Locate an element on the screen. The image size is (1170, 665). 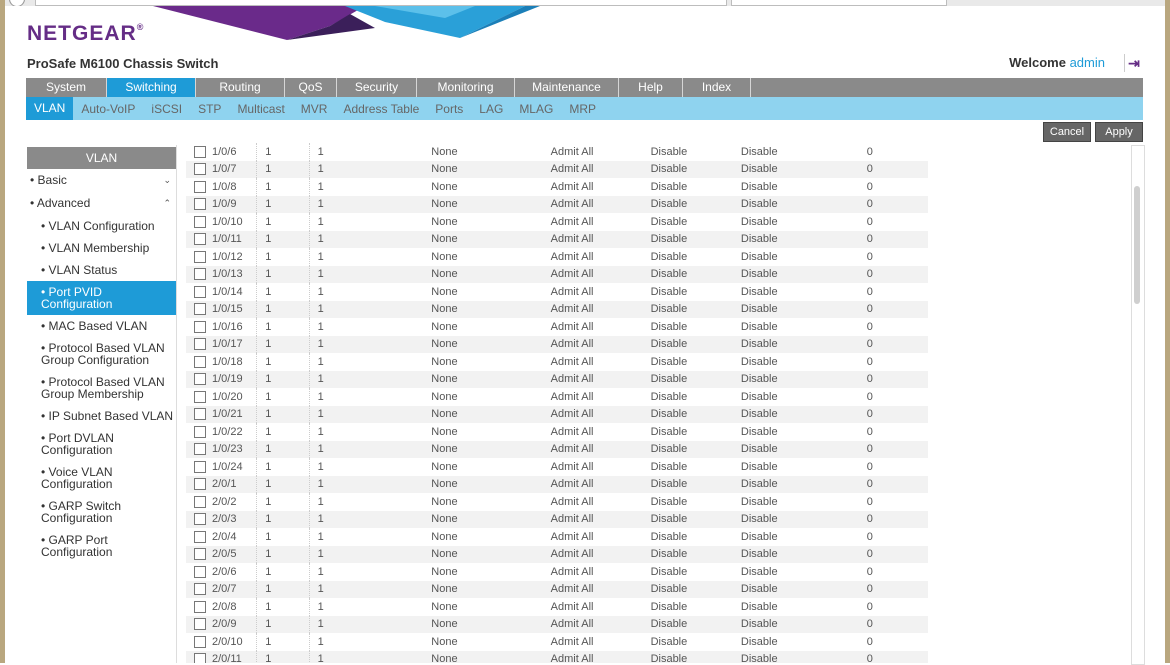
sidebar-item-protocol-based-vlan-group-membership: • Protocol Based VLAN Group Membership is located at coordinates (101, 388).